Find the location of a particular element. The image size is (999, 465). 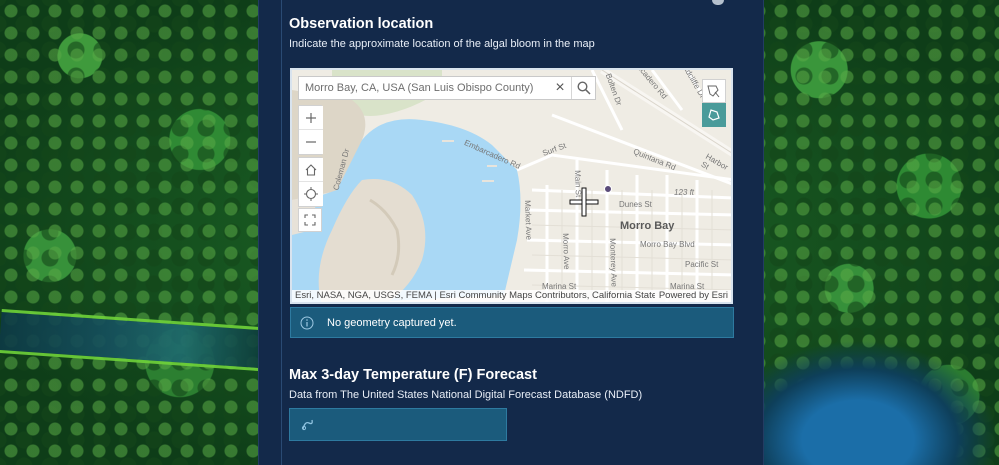

map-label-elevation: 123 ft is located at coordinates (684, 192).